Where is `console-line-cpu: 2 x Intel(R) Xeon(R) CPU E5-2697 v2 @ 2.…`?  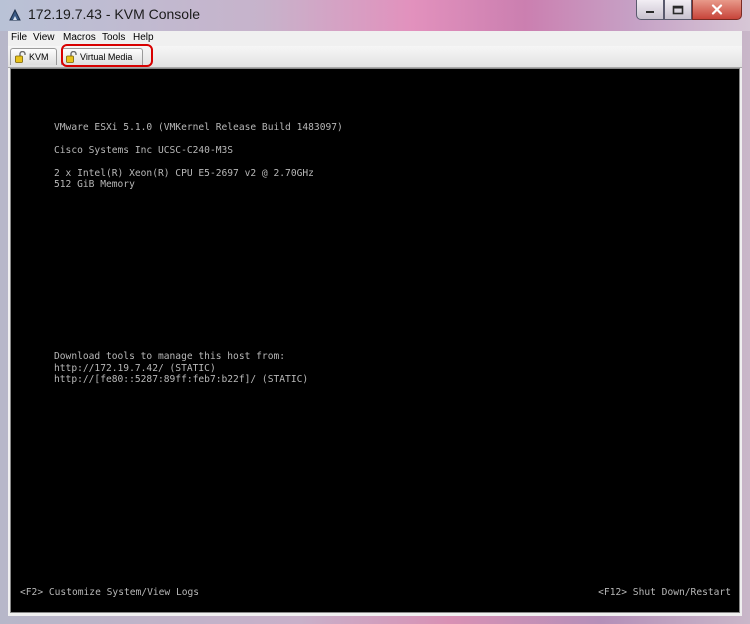 console-line-cpu: 2 x Intel(R) Xeon(R) CPU E5-2697 v2 @ 2.… is located at coordinates (184, 173).